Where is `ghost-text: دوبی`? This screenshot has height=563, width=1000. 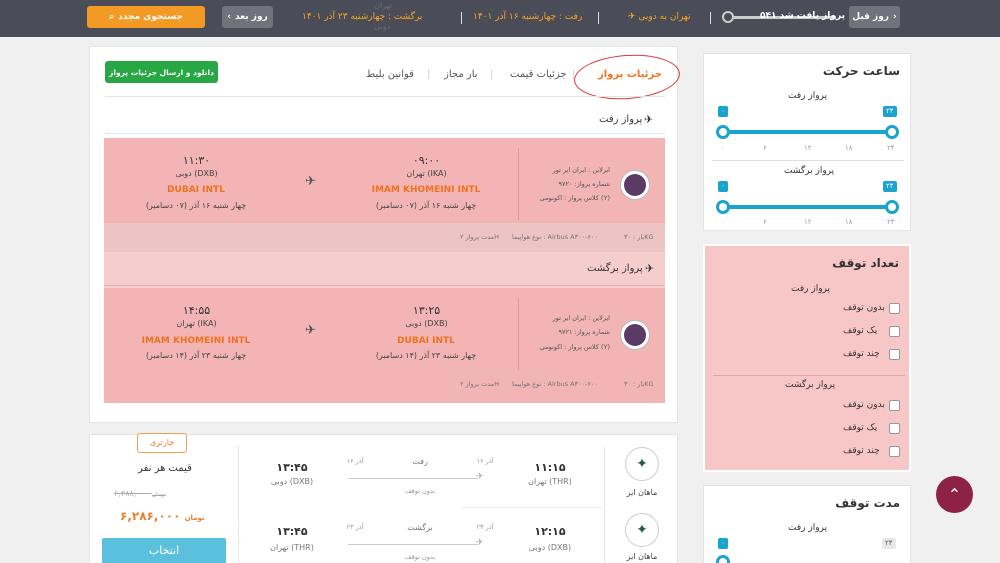 ghost-text: دوبی is located at coordinates (382, 26).